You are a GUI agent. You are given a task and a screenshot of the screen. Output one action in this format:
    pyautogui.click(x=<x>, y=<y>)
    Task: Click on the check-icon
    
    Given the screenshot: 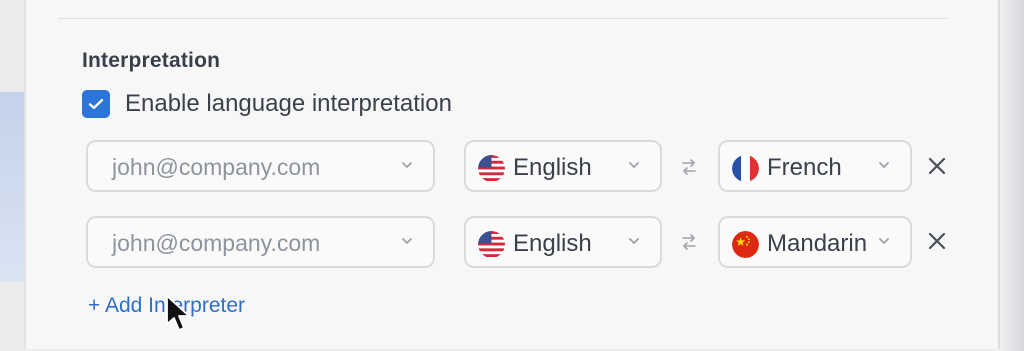 What is the action you would take?
    pyautogui.click(x=96, y=104)
    